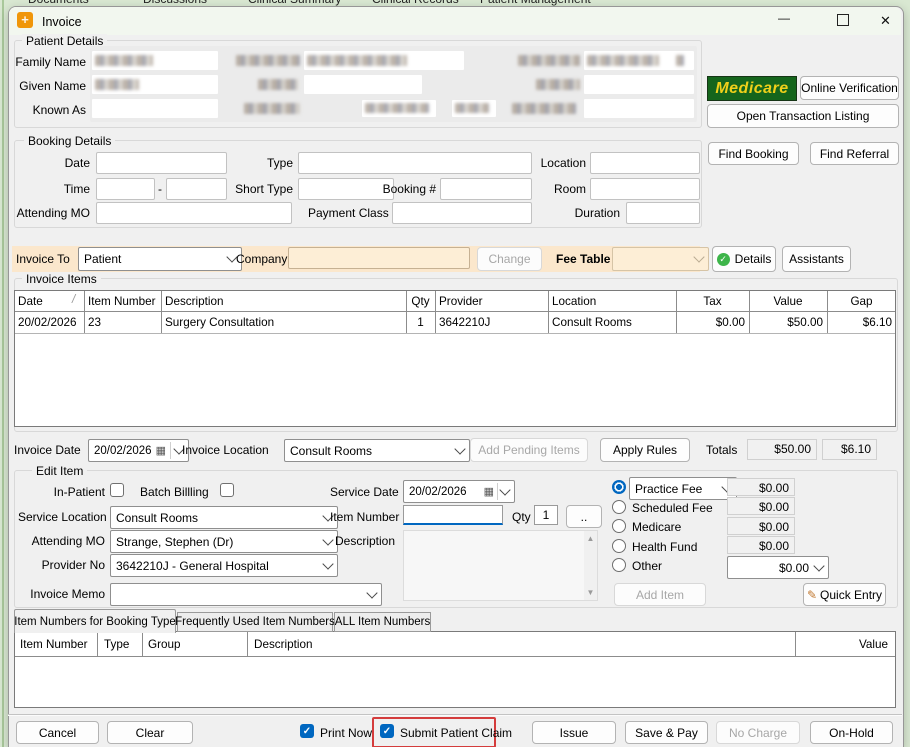 The height and width of the screenshot is (747, 910). I want to click on description-textarea, so click(500, 565).